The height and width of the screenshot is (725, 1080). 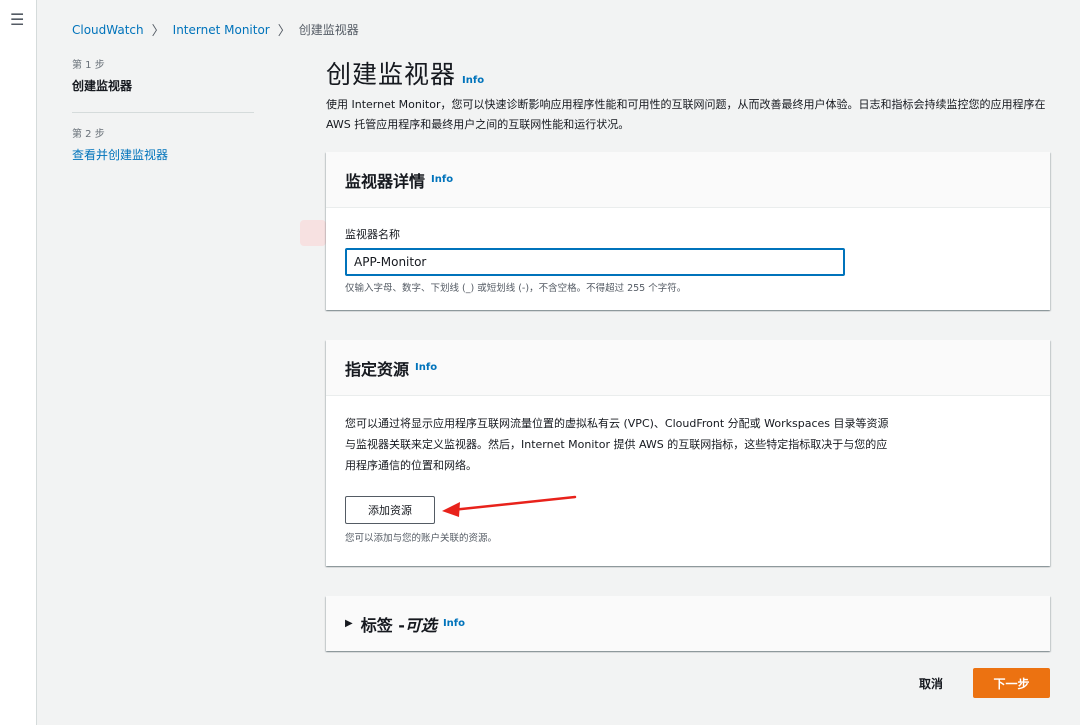 What do you see at coordinates (595, 262) in the screenshot?
I see `monitor-name-input` at bounding box center [595, 262].